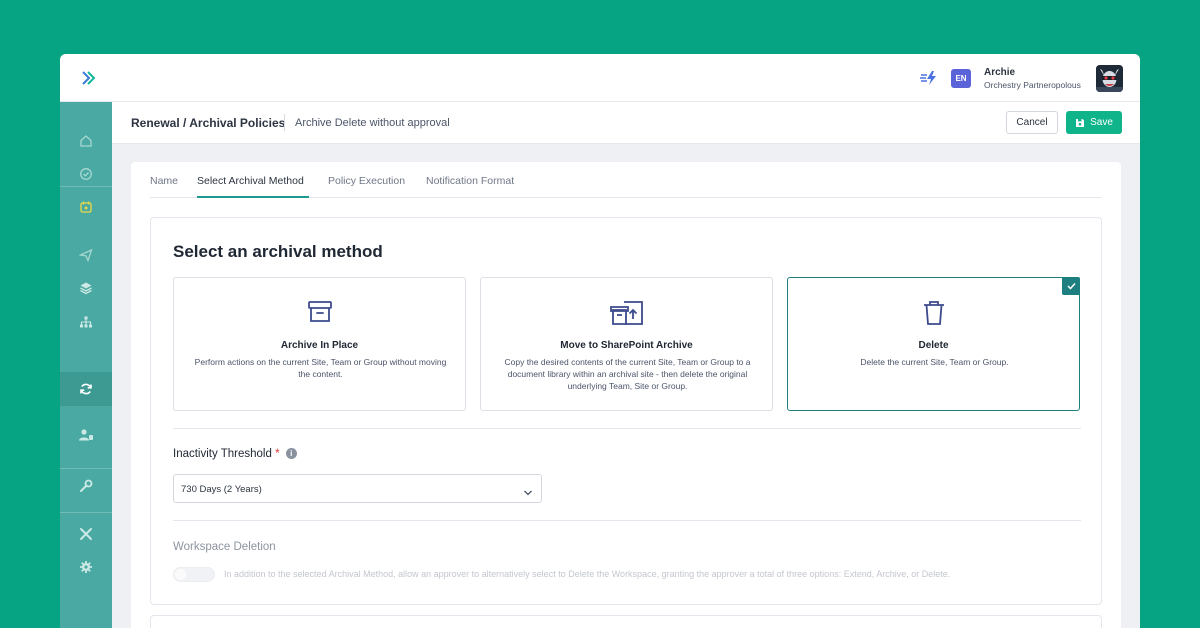 This screenshot has height=628, width=1200. Describe the element at coordinates (253, 197) in the screenshot. I see `active-tab-indicator` at that location.